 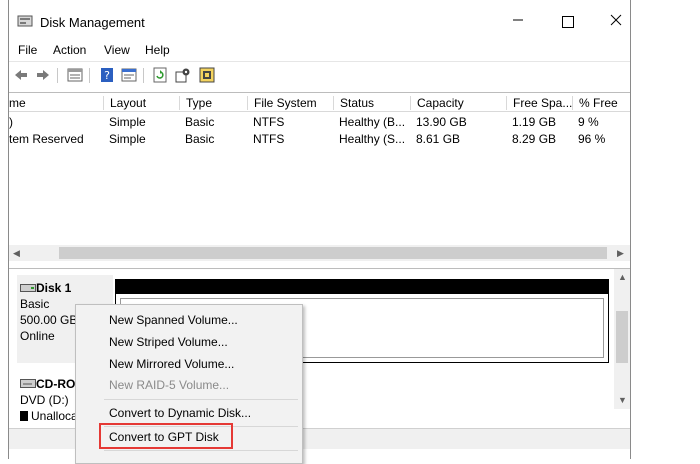 I want to click on scroll-right-icon: ▶, so click(x=620, y=253).